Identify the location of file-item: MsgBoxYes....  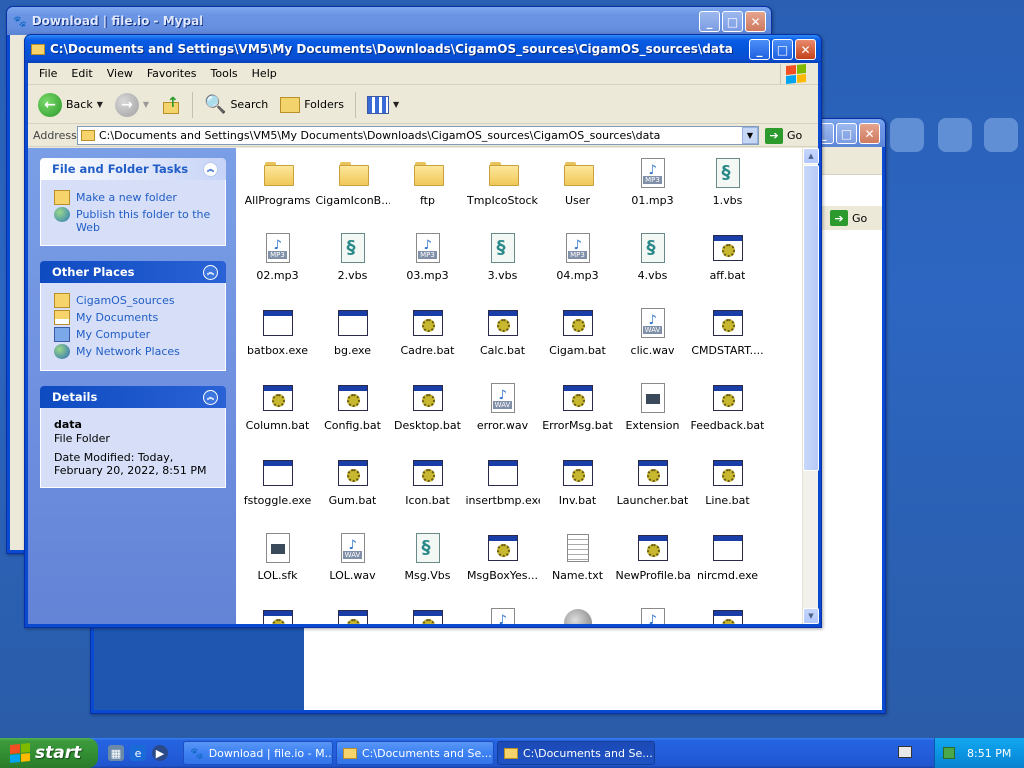
(502, 568).